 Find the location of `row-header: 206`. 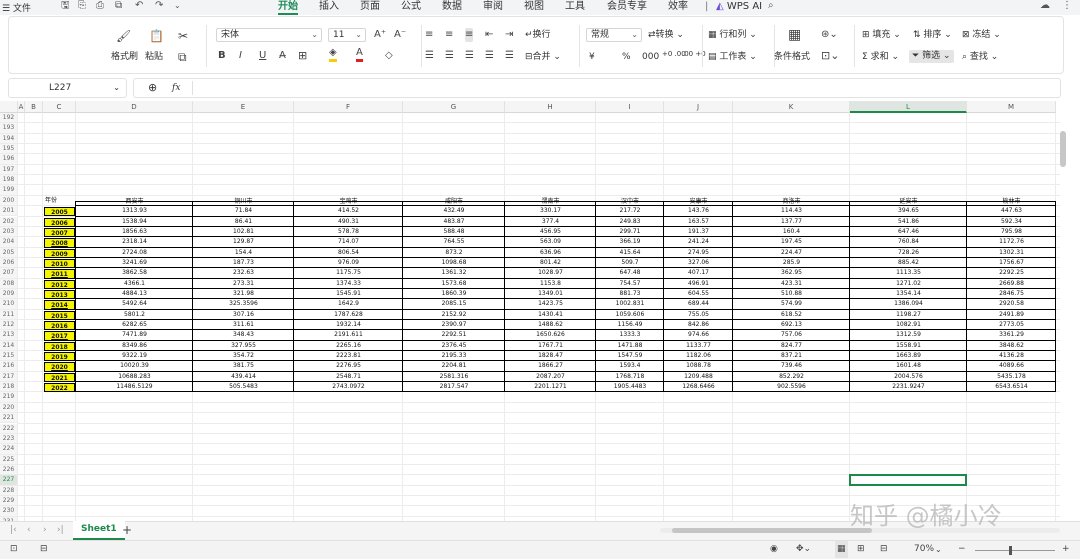

row-header: 206 is located at coordinates (9, 263).